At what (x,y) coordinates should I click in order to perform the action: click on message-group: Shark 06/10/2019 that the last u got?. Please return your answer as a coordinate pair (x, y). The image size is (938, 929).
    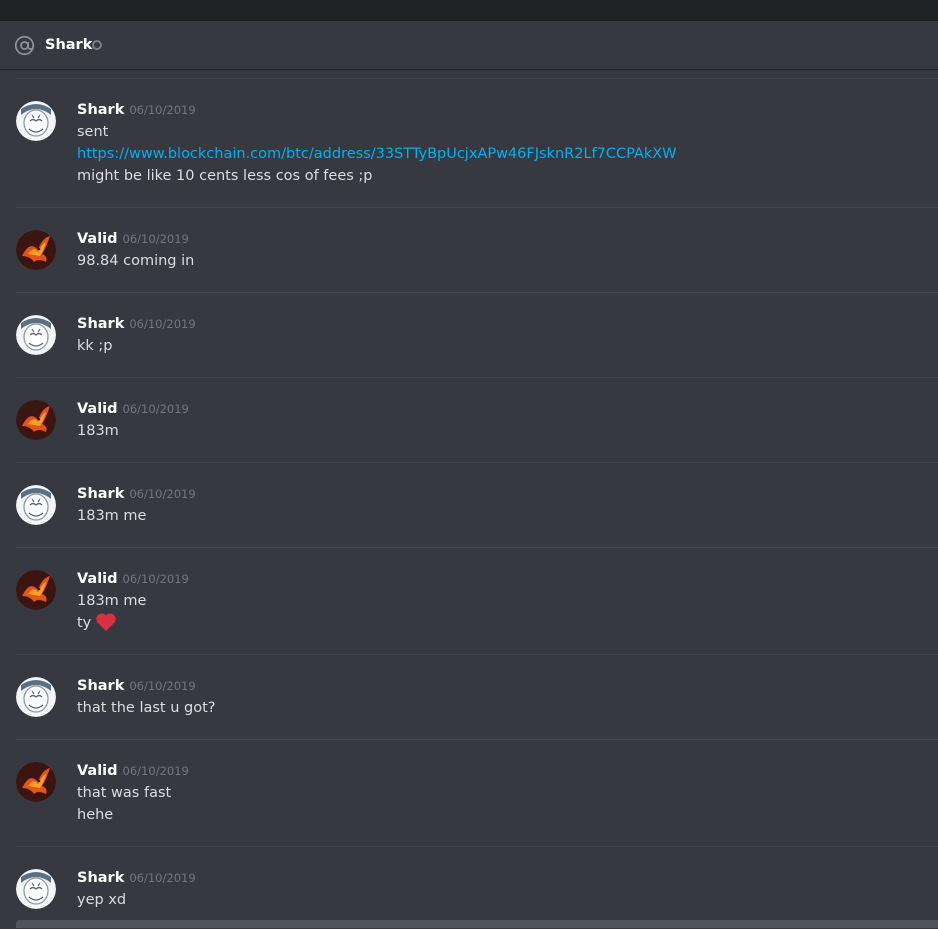
    Looking at the image, I should click on (477, 696).